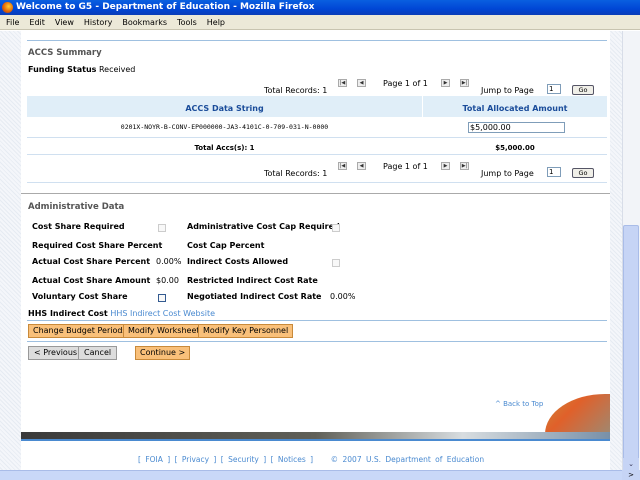 The height and width of the screenshot is (480, 640). I want to click on right-gutter, so click(616, 251).